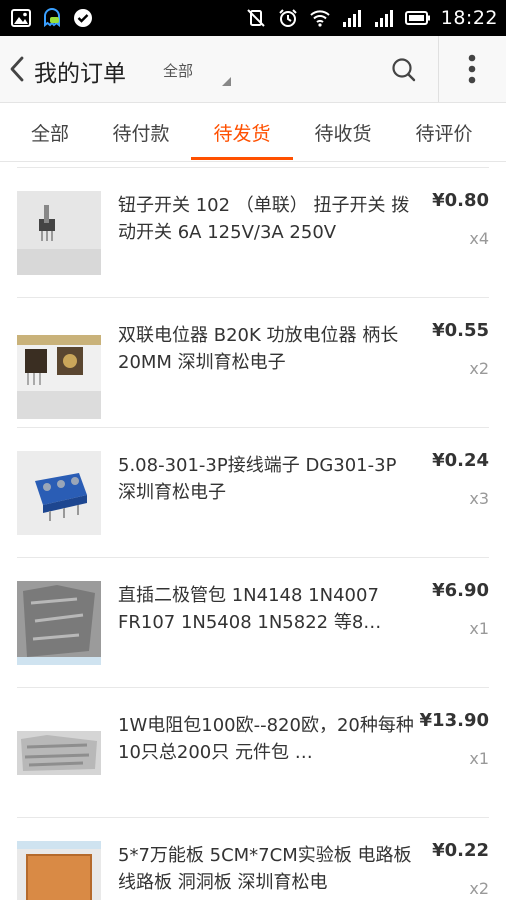 The width and height of the screenshot is (506, 900). Describe the element at coordinates (479, 238) in the screenshot. I see `product-quantity: x4` at that location.